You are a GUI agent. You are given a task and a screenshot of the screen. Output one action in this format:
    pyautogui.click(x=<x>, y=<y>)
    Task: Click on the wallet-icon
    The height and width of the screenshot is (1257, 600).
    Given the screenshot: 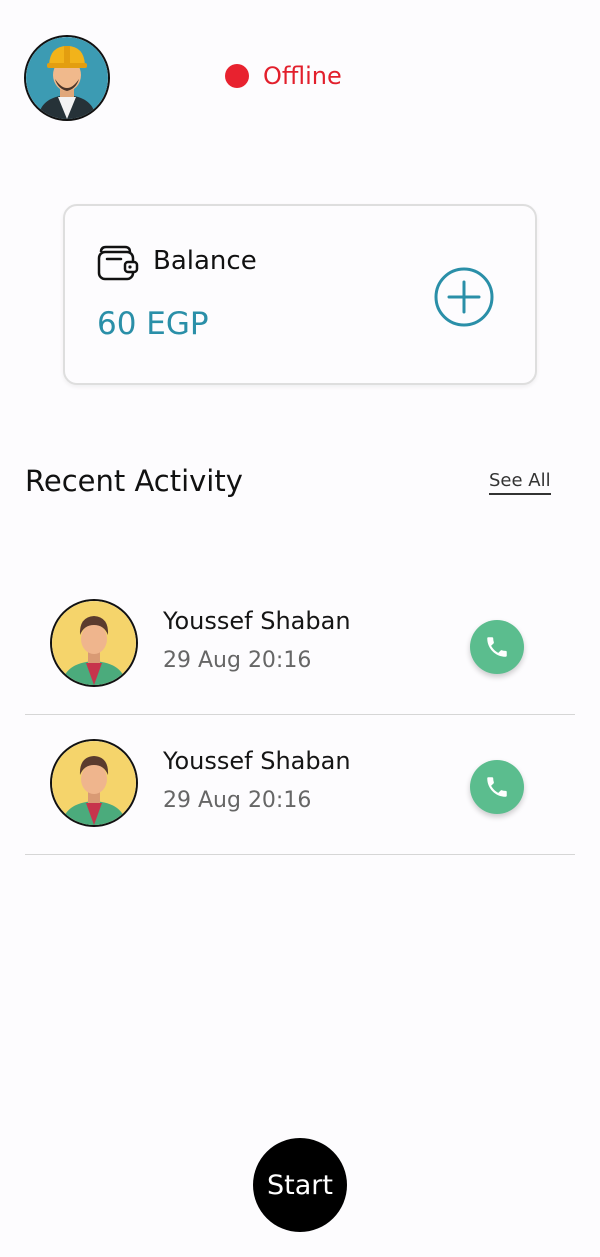 What is the action you would take?
    pyautogui.click(x=118, y=265)
    